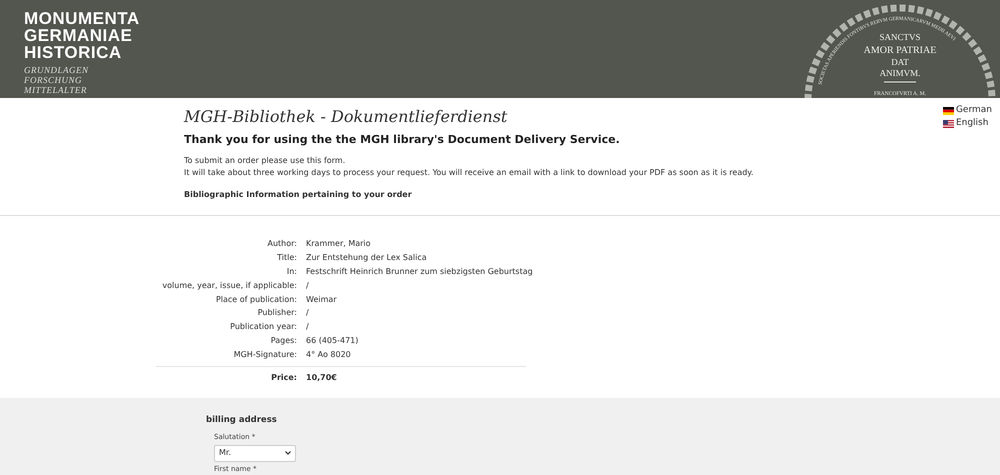 This screenshot has width=1000, height=475. I want to click on tagline-text: GRUNDLAGEN, so click(57, 70).